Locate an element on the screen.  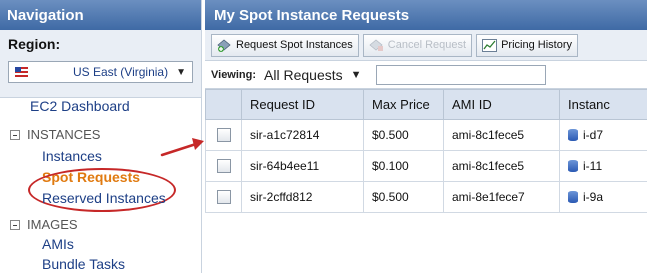
cell-request-id: sir-64b4ee11 is located at coordinates (302, 166).